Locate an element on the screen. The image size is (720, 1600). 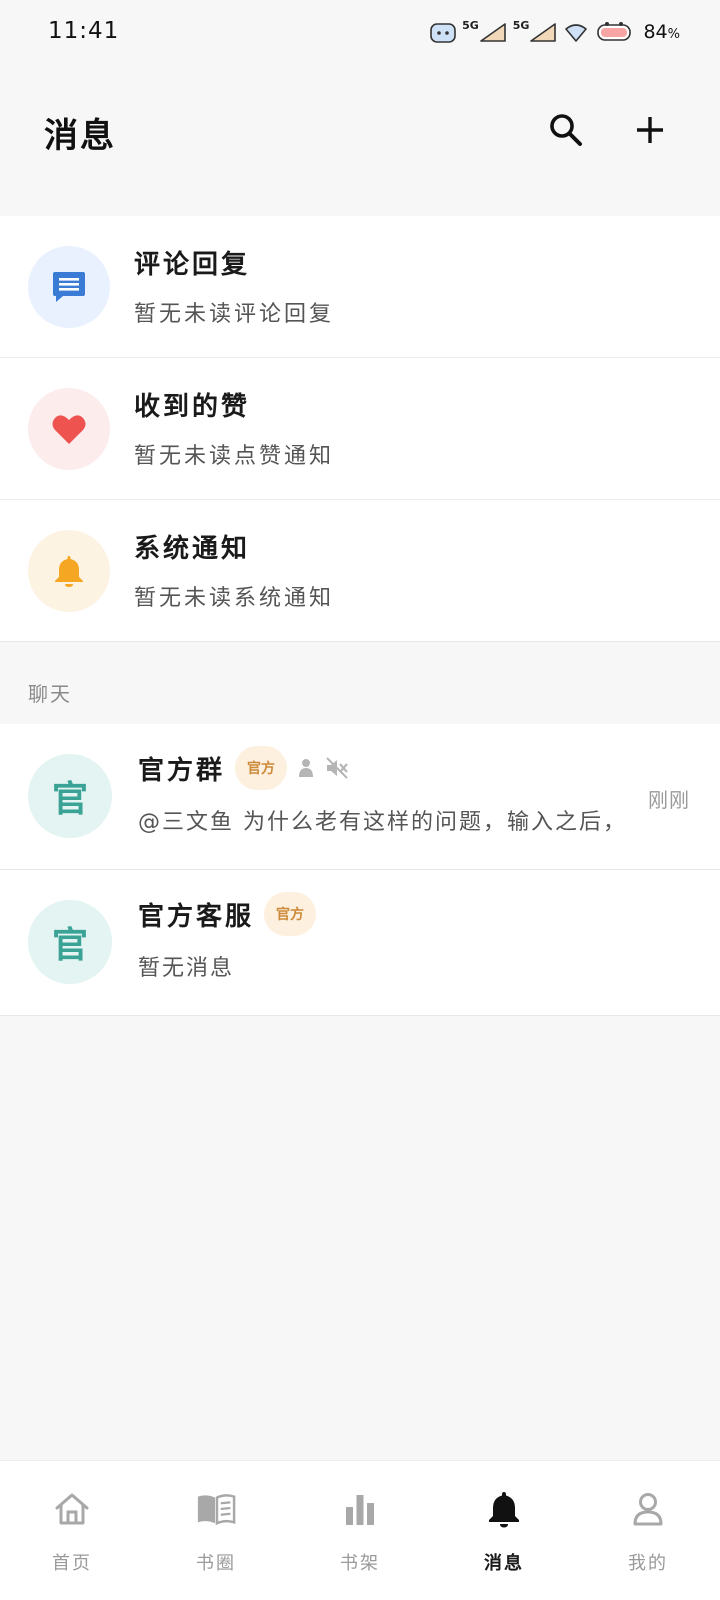
user-icon is located at coordinates (648, 1509).